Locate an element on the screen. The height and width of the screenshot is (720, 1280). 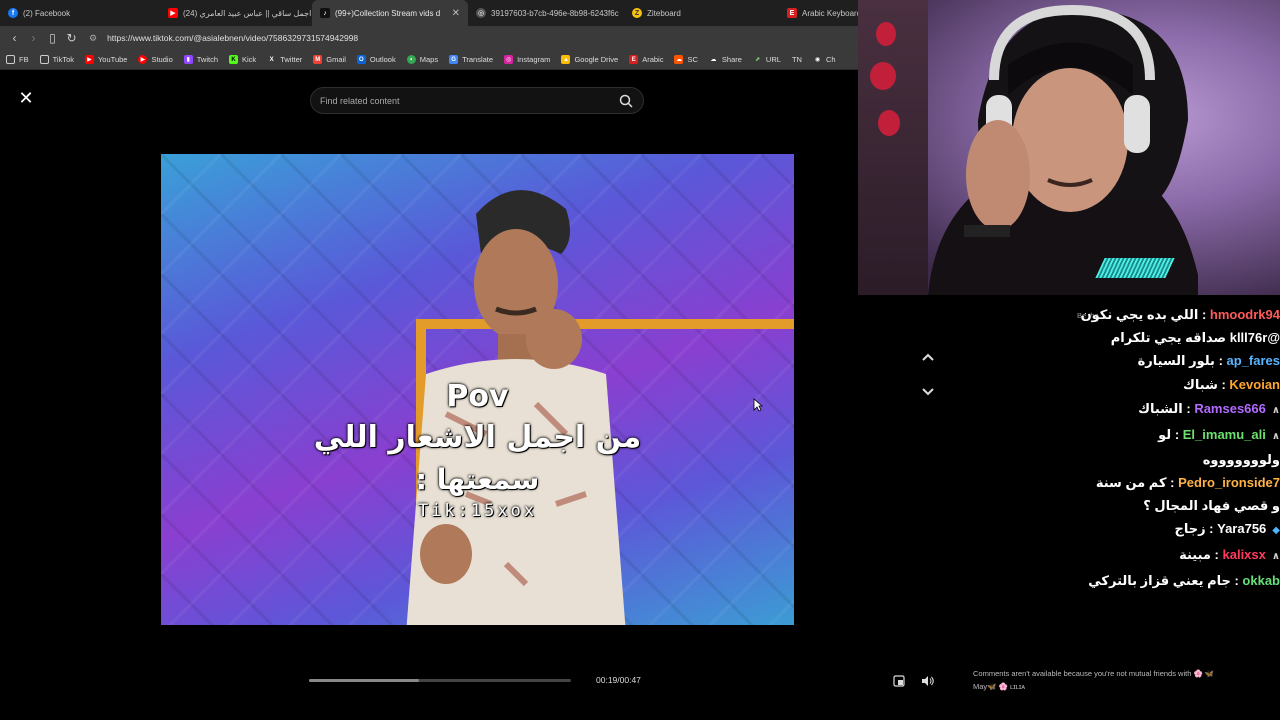
chat-username: Yara756 is located at coordinates (1241, 528).